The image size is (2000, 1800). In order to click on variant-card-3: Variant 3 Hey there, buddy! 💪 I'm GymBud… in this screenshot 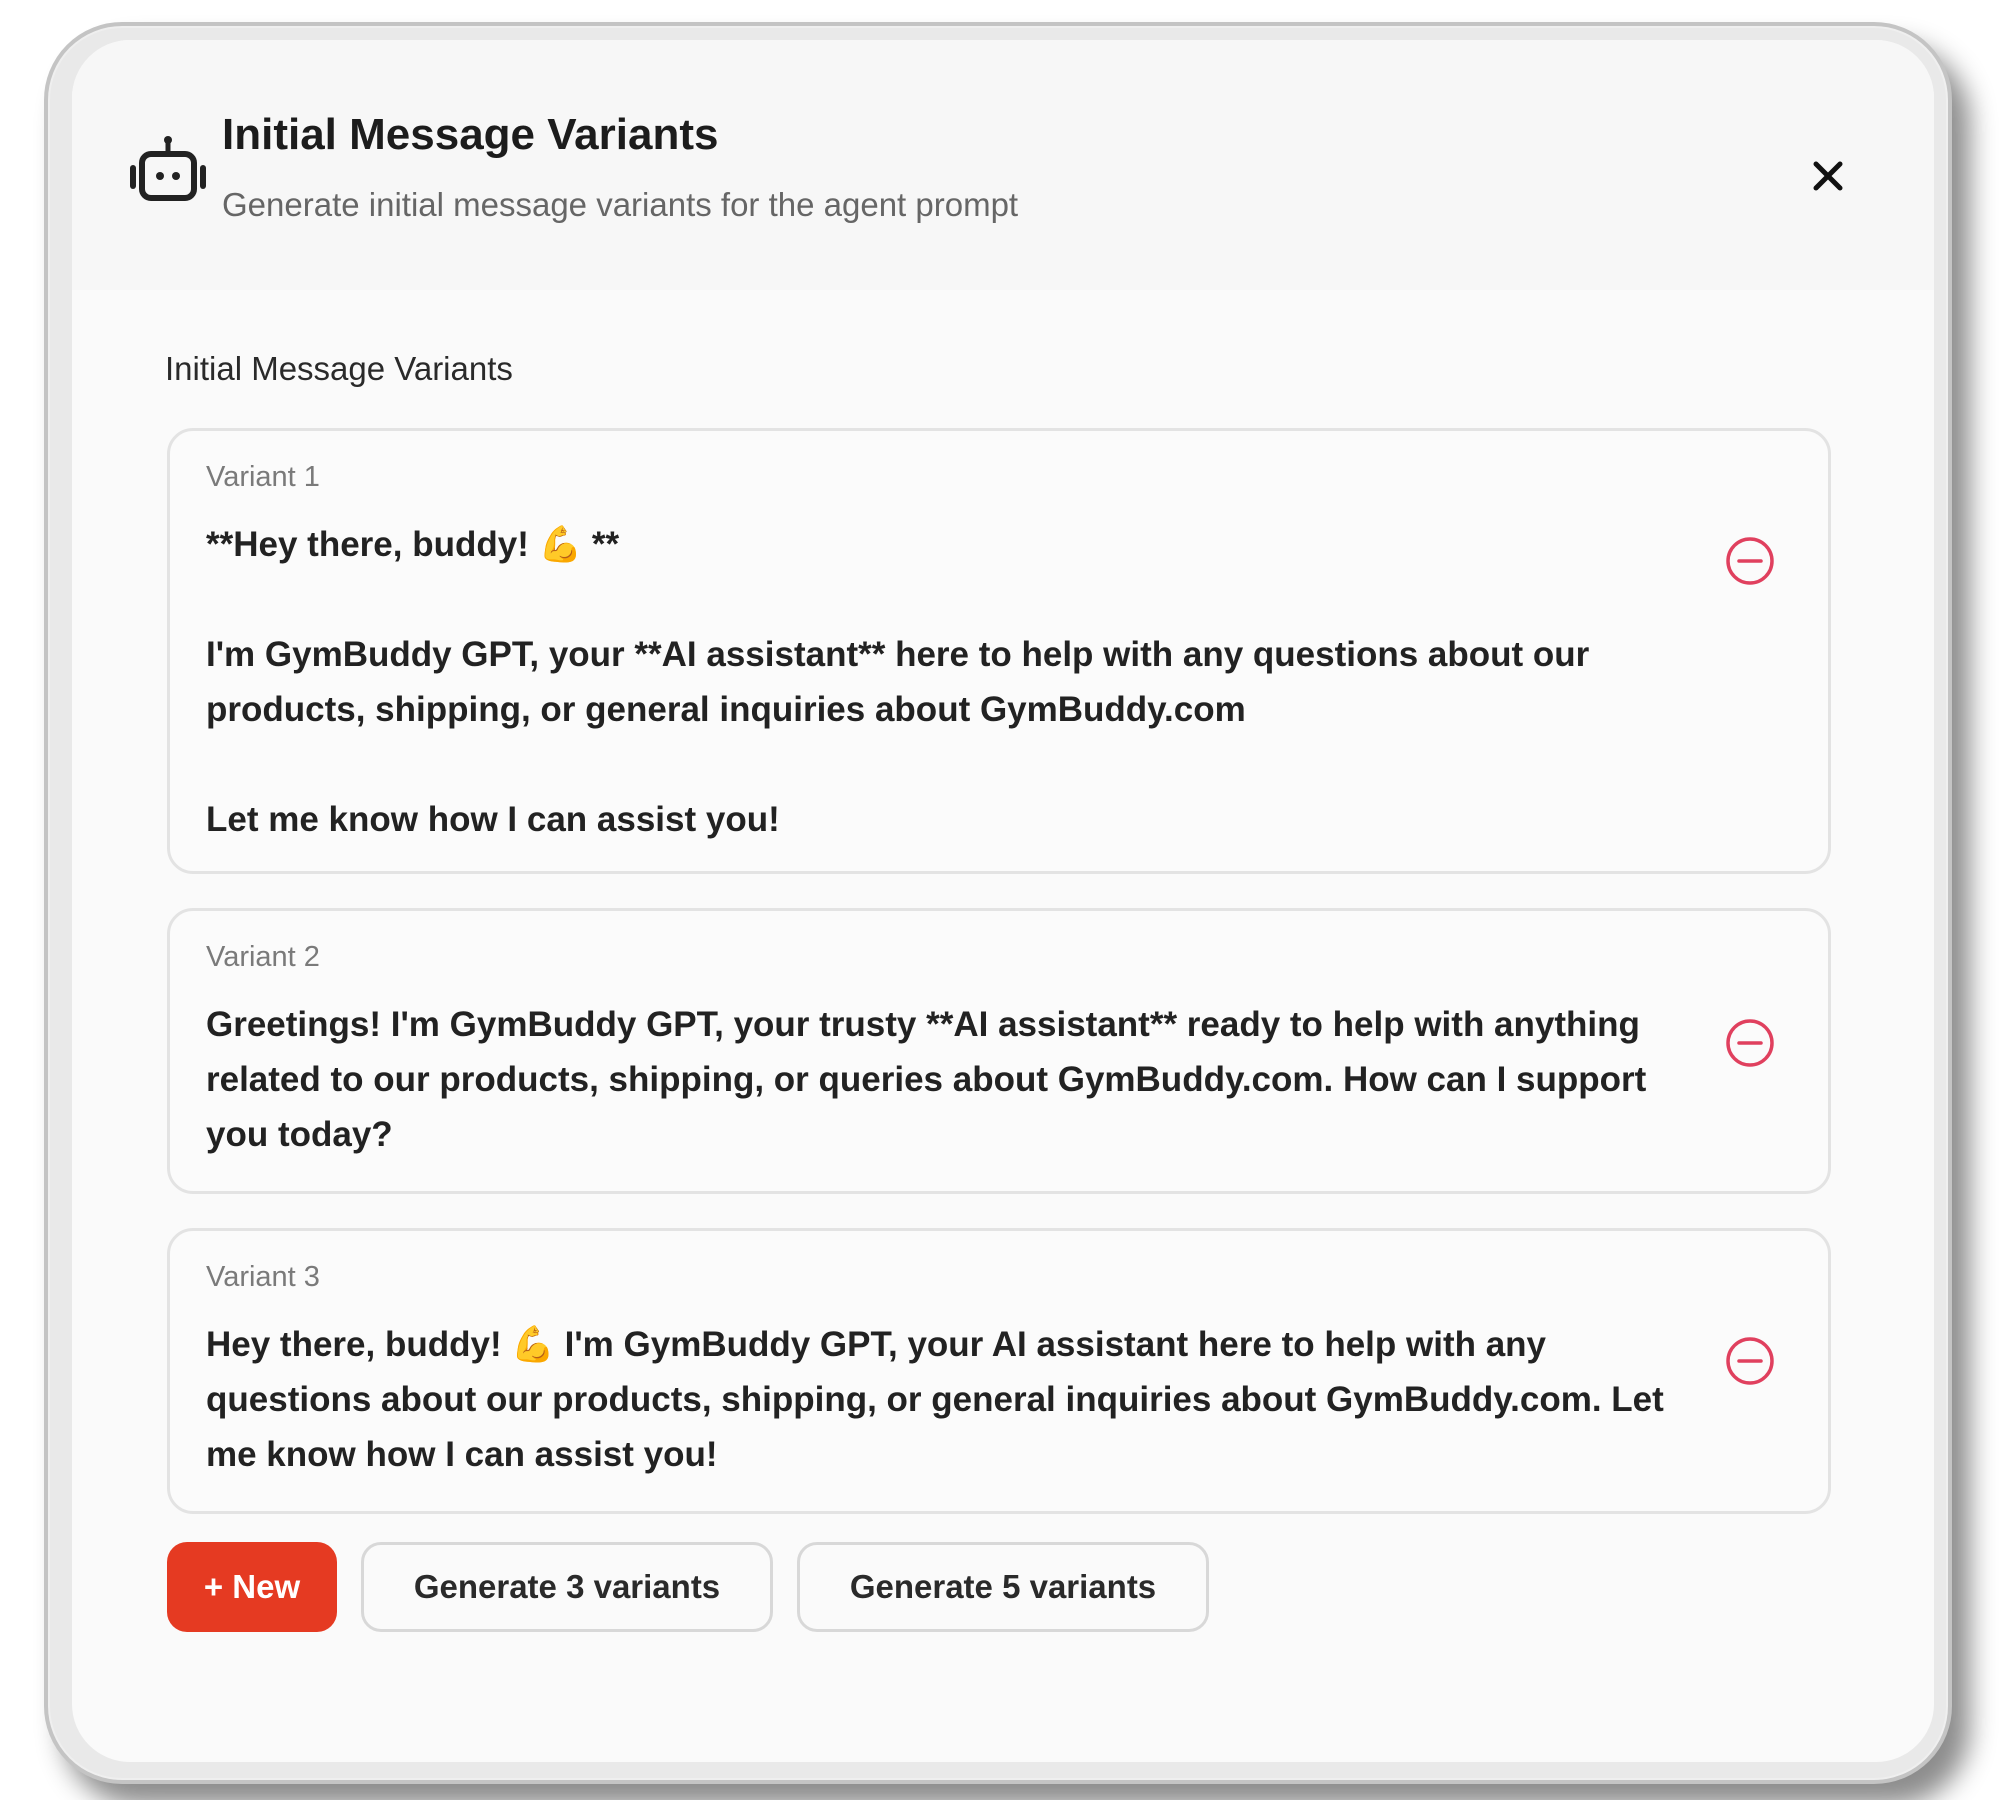, I will do `click(999, 1371)`.